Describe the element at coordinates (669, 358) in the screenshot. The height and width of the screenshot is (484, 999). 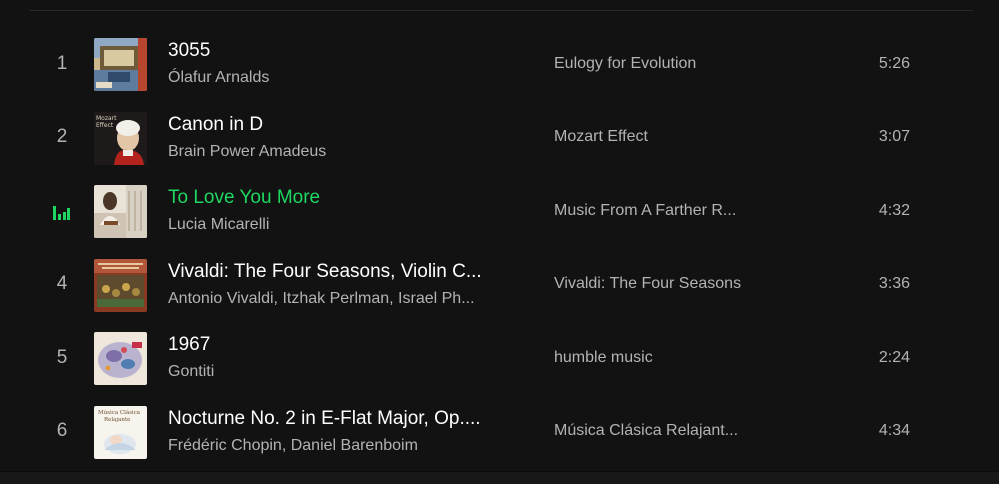
I see `track-album: humble music` at that location.